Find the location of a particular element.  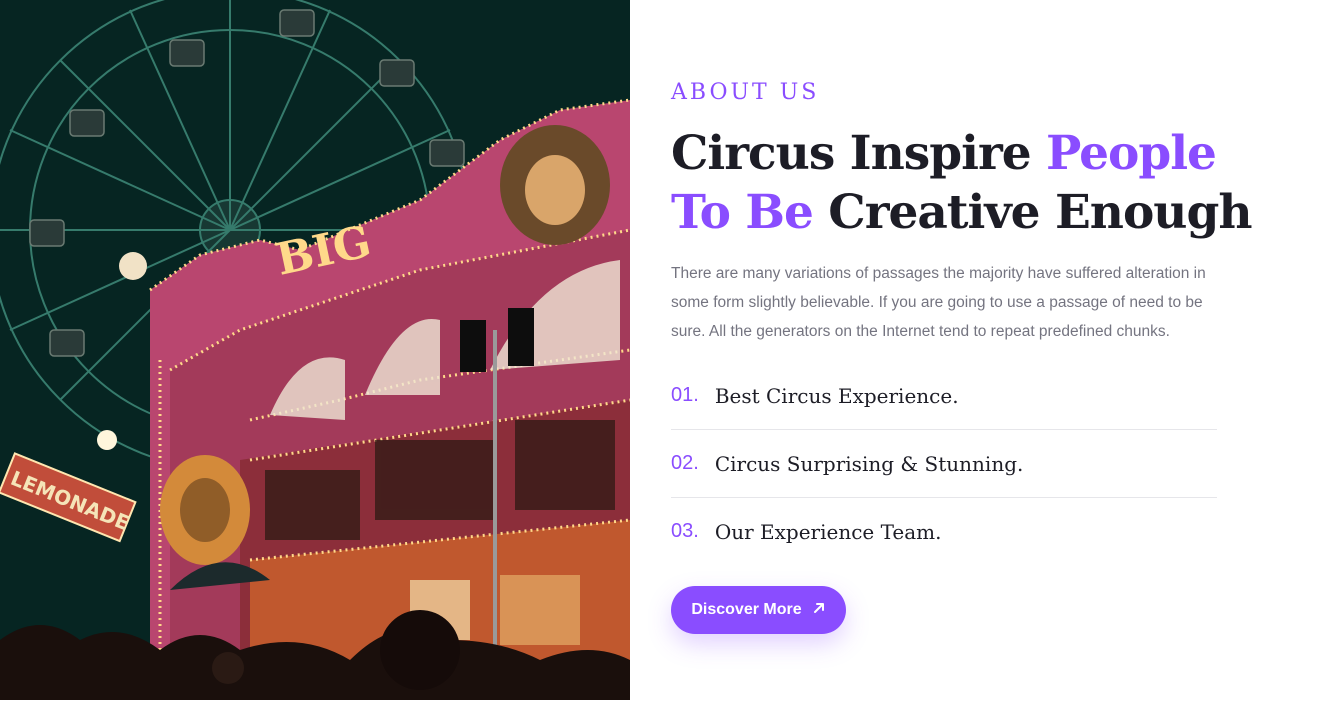

heading-accent-2: To Be is located at coordinates (742, 212).